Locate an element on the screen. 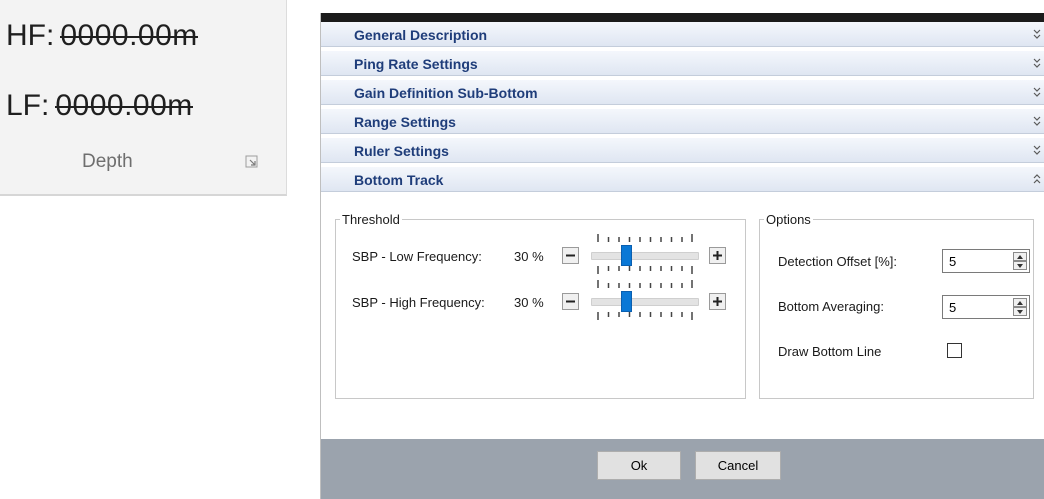 The height and width of the screenshot is (499, 1044). sbp-low-frequency-slider-thumb is located at coordinates (626, 255).